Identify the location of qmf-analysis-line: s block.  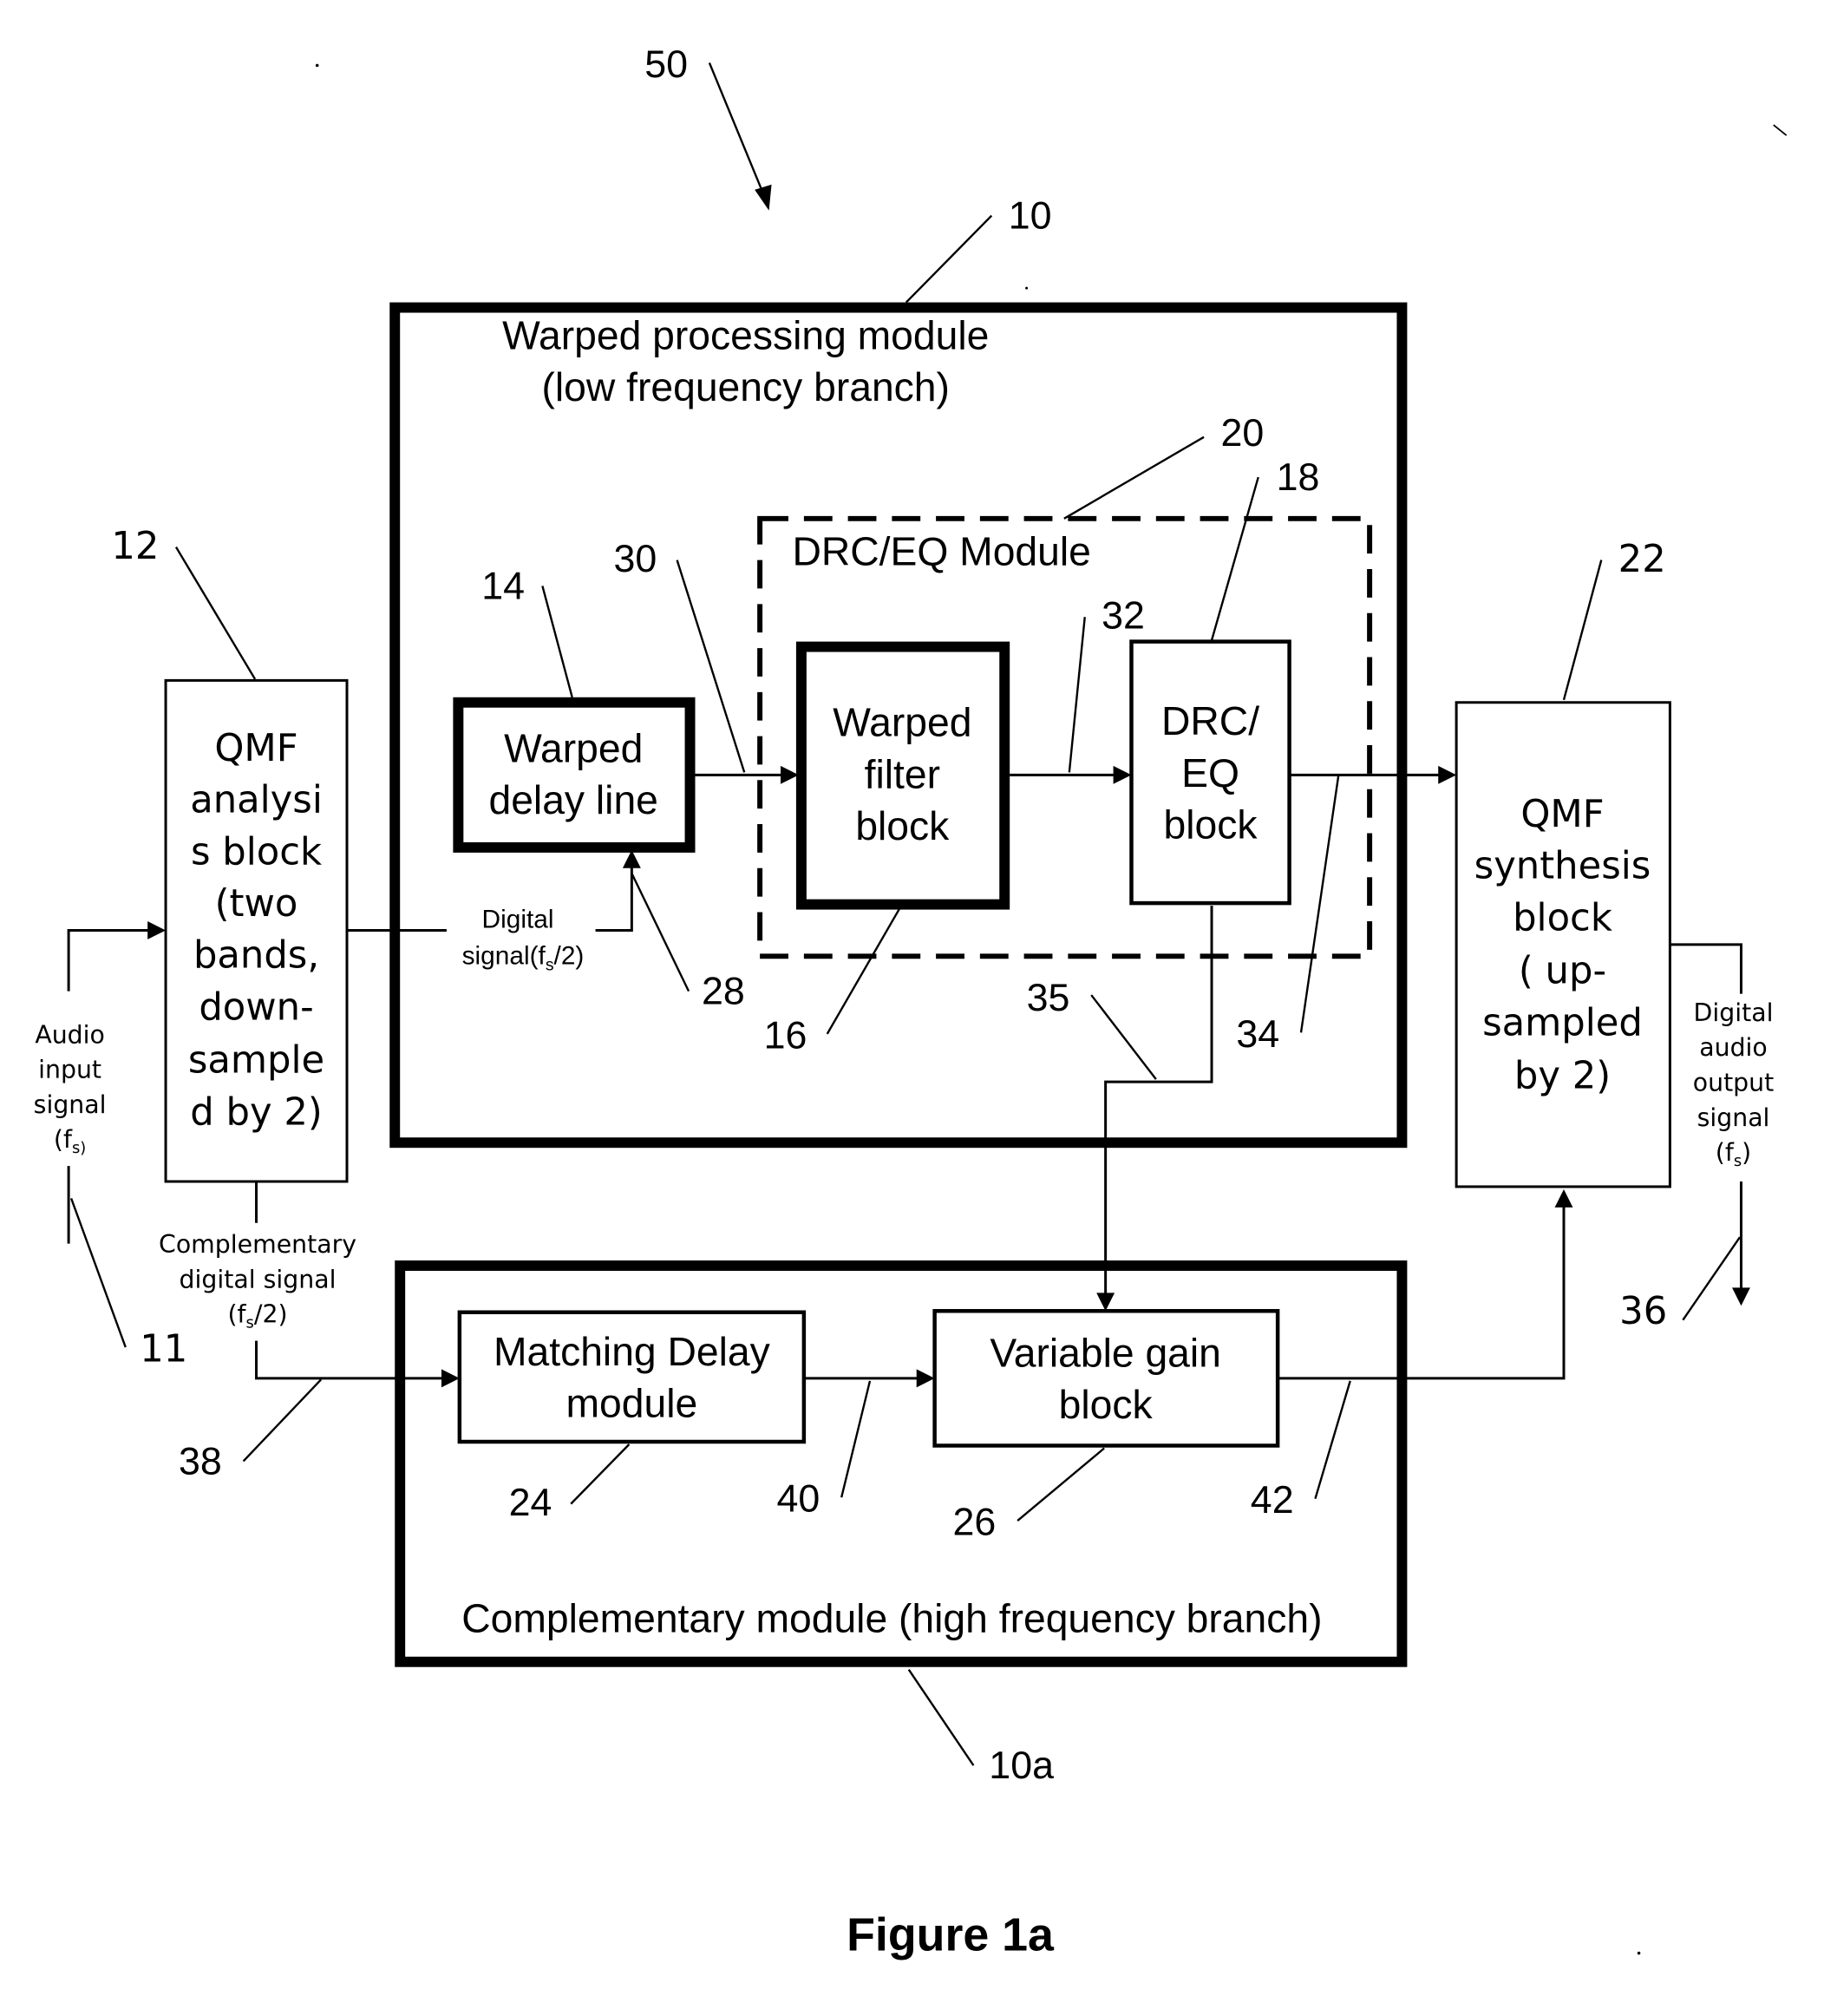
(256, 852).